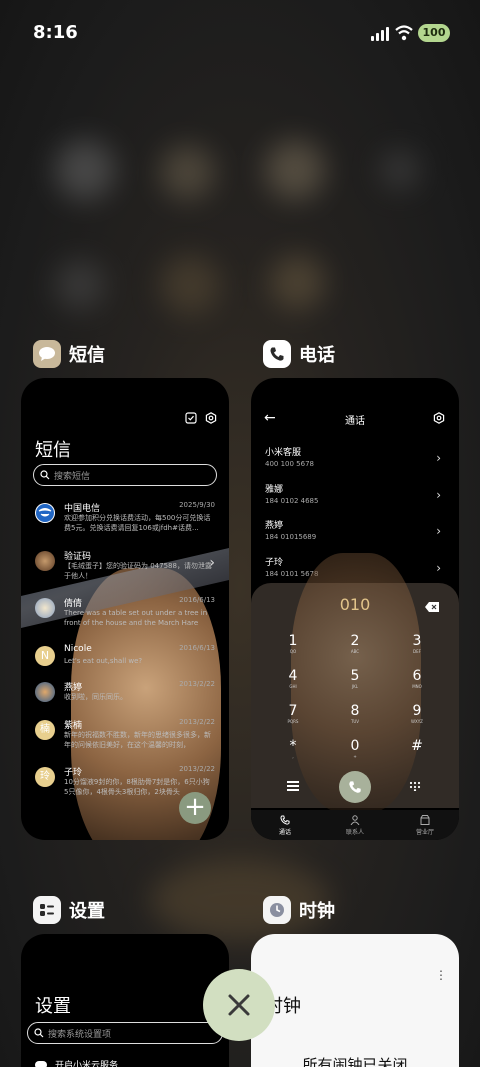 The image size is (480, 1067). Describe the element at coordinates (425, 825) in the screenshot. I see `tab-service-hall: 营业厅` at that location.